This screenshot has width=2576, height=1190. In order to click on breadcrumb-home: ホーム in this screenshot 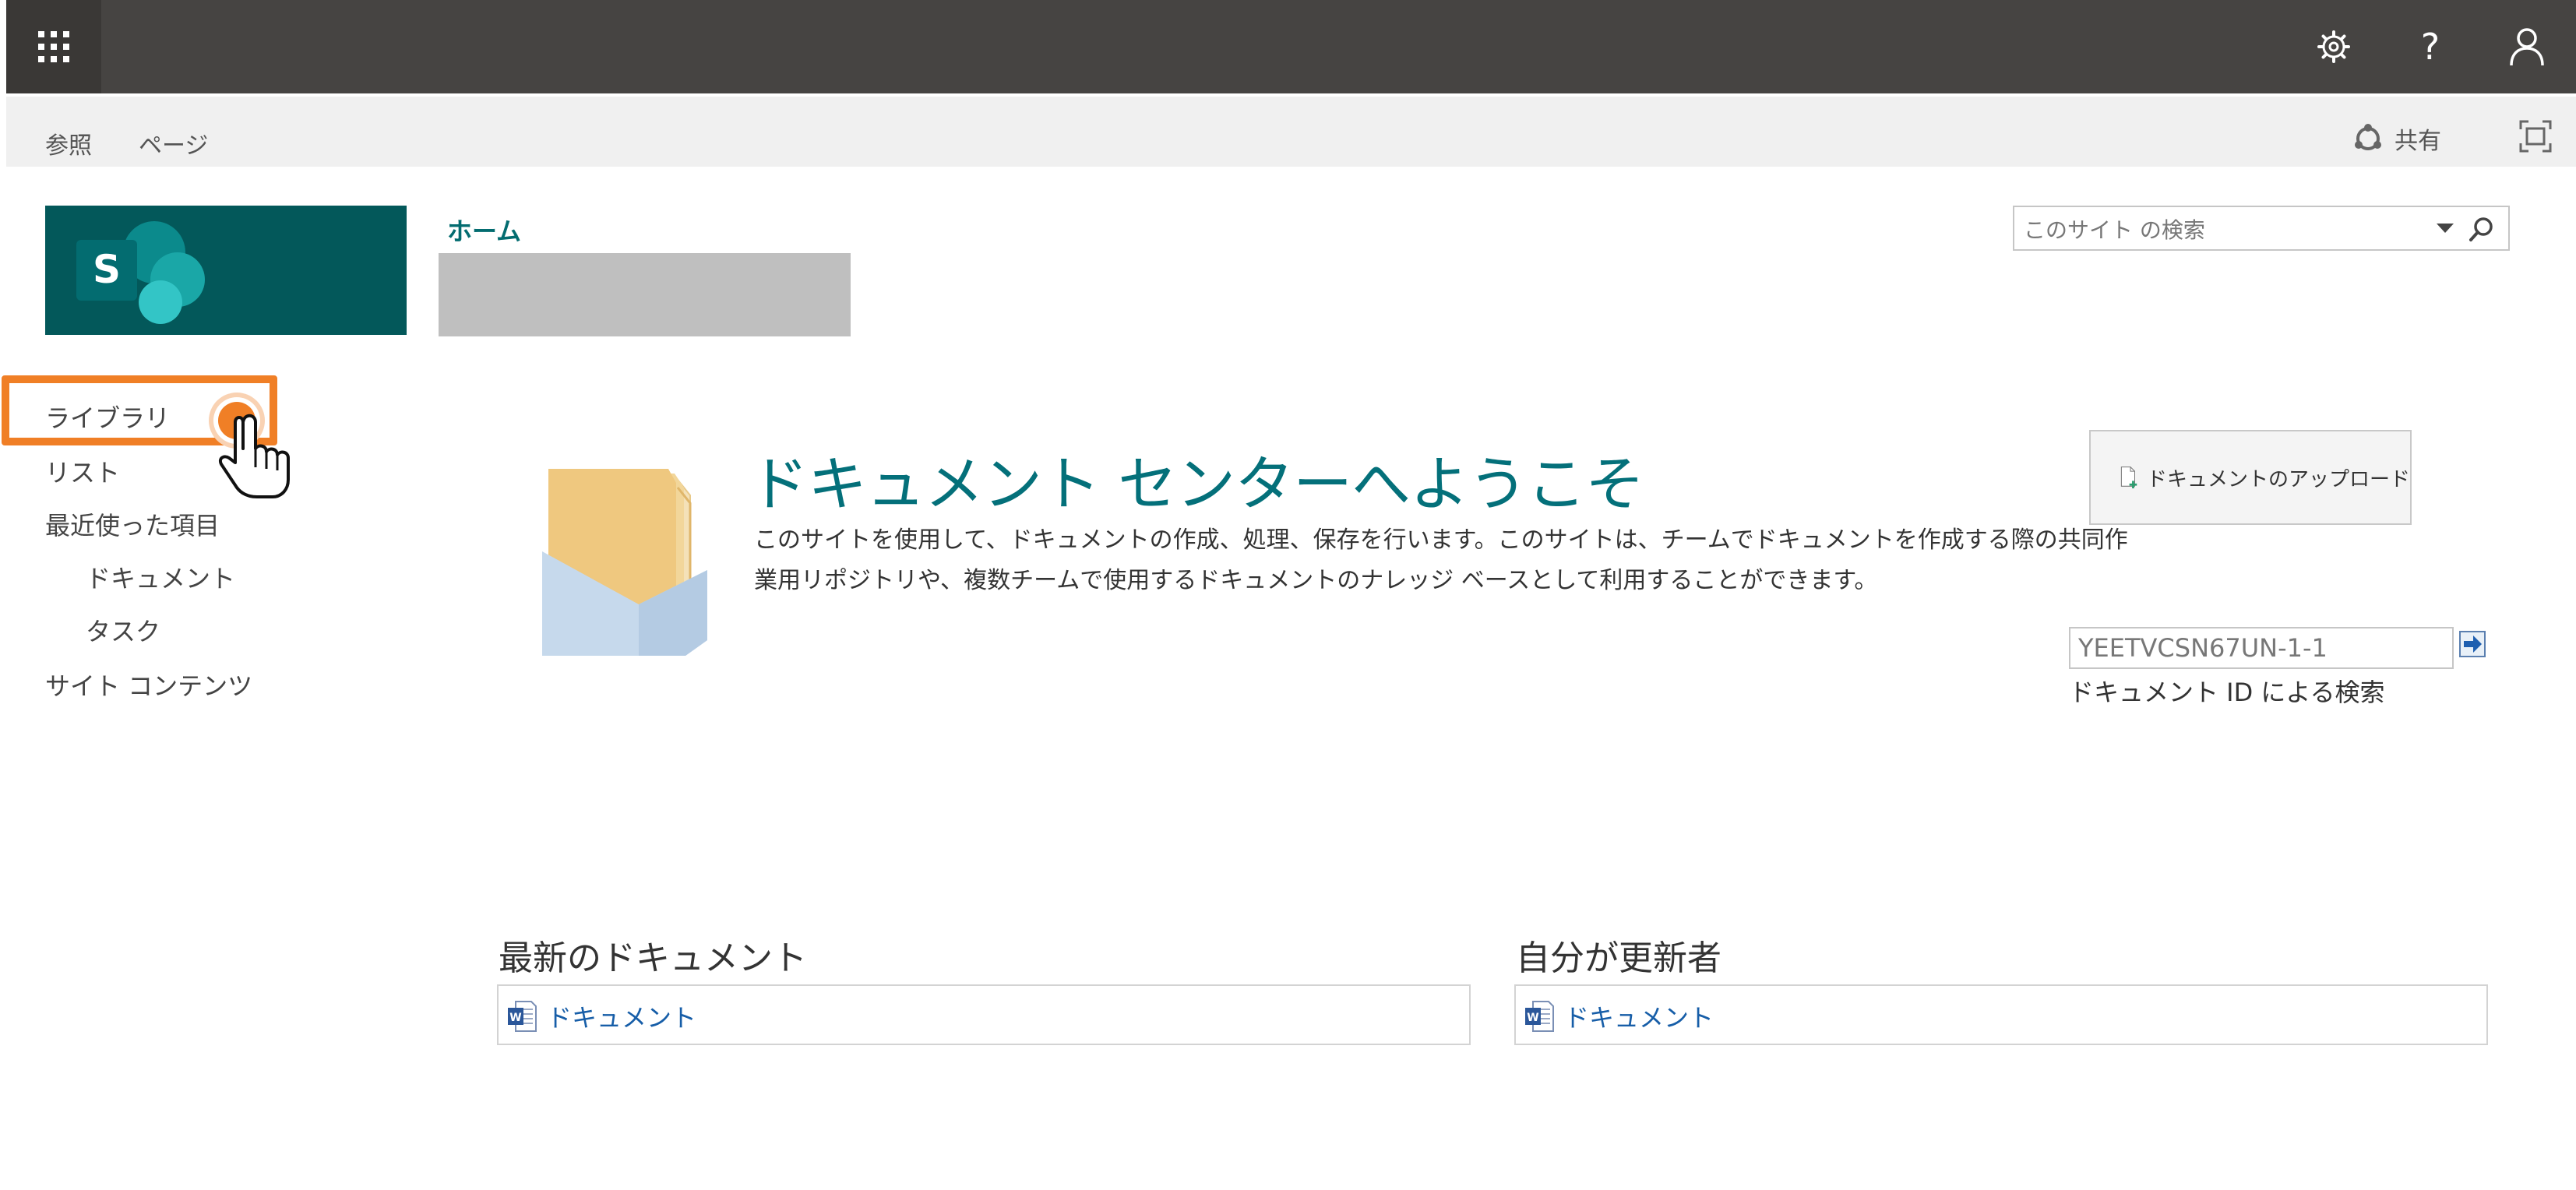, I will do `click(484, 230)`.